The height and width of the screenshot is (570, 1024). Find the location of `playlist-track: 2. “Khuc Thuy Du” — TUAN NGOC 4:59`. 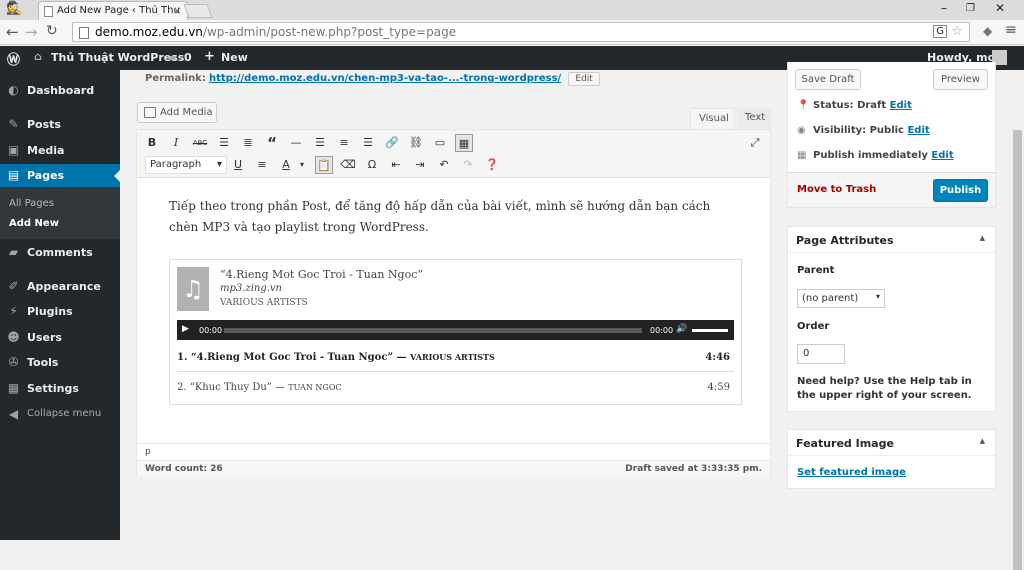

playlist-track: 2. “Khuc Thuy Du” — TUAN NGOC 4:59 is located at coordinates (455, 389).